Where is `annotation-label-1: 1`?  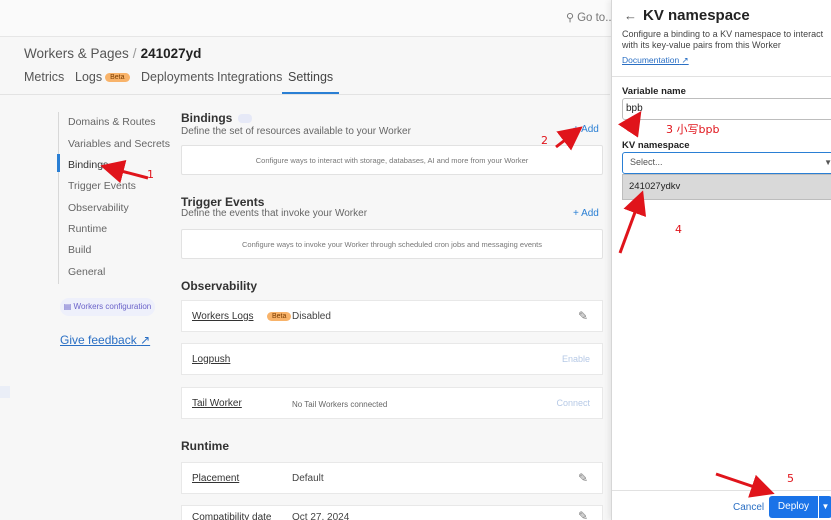 annotation-label-1: 1 is located at coordinates (150, 174).